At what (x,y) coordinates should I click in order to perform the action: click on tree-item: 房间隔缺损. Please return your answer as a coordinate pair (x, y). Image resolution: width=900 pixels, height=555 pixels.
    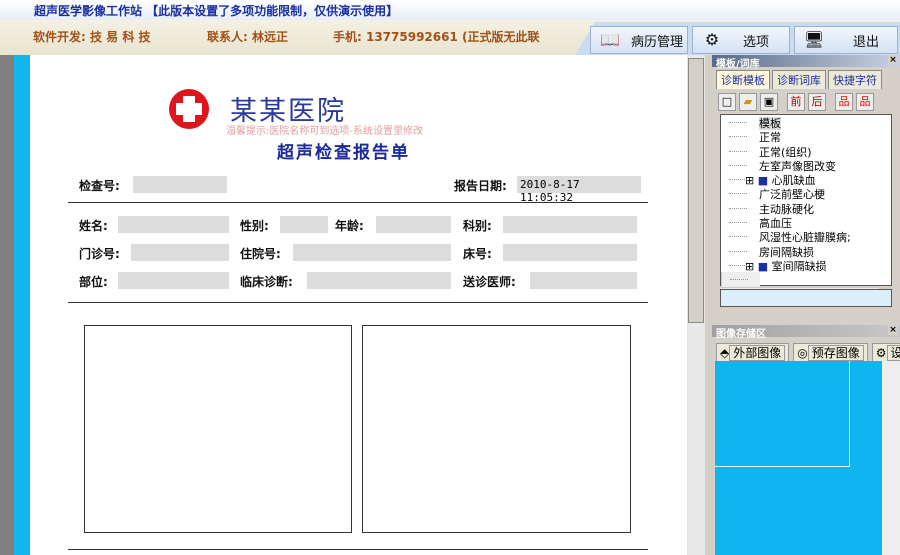
    Looking at the image, I should click on (806, 251).